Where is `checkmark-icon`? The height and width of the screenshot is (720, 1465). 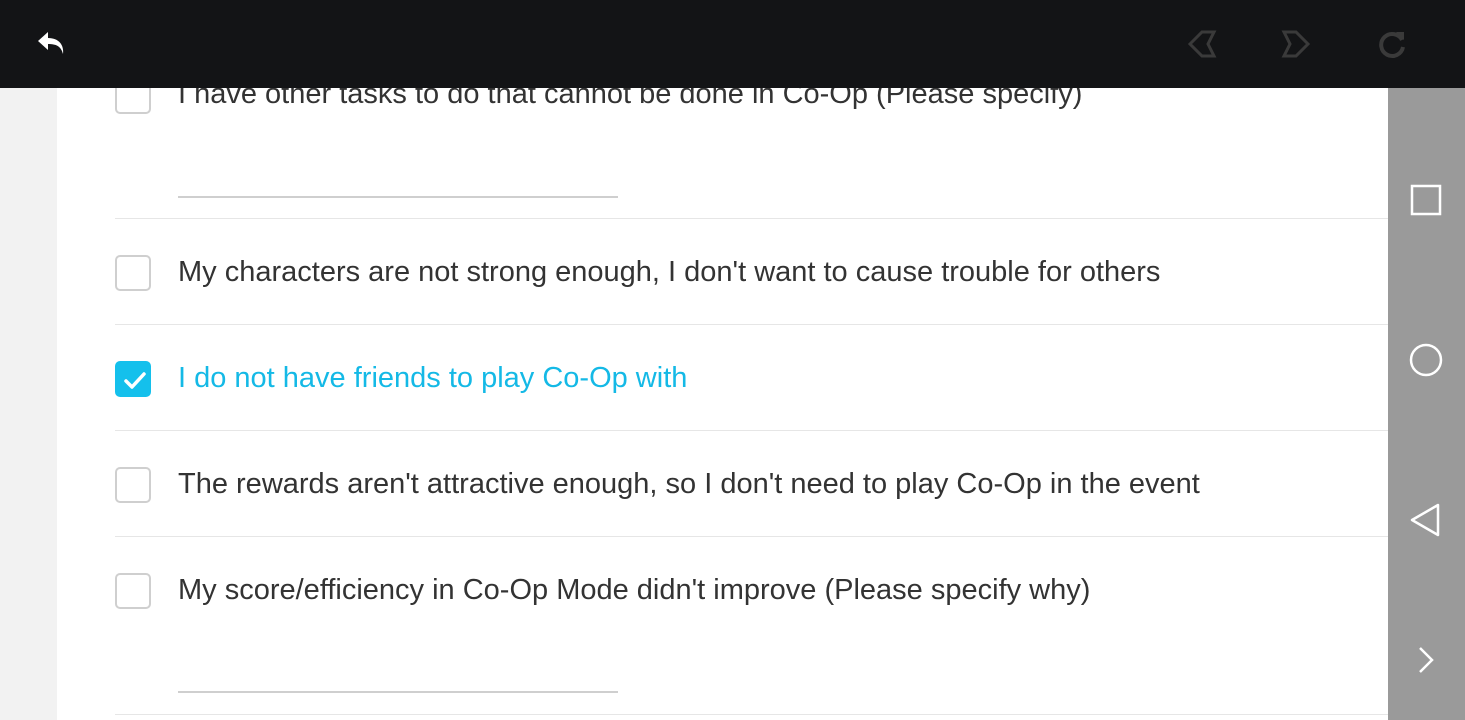 checkmark-icon is located at coordinates (135, 380).